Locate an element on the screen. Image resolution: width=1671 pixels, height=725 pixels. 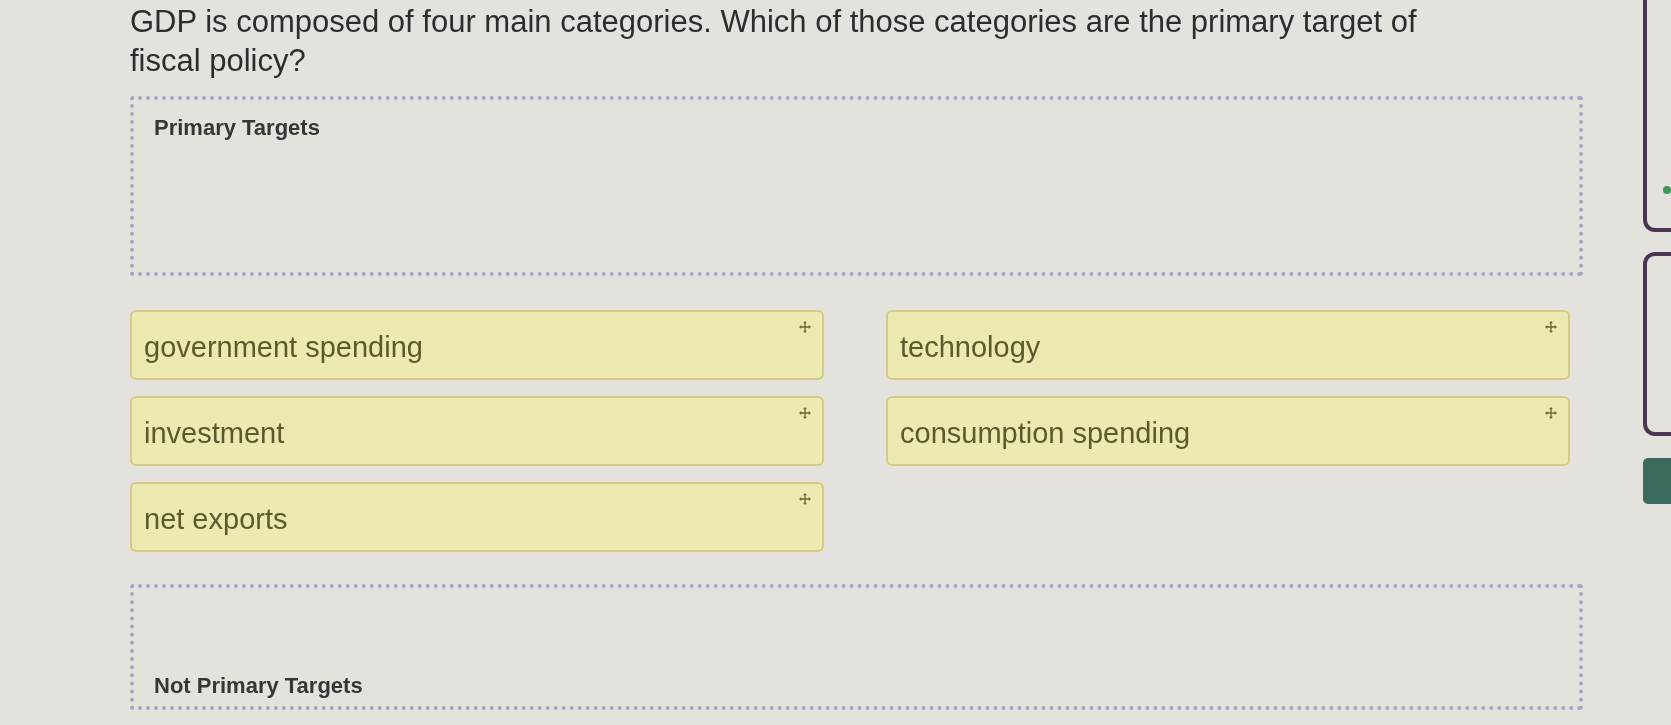
zone-label: Not Primary Targets is located at coordinates (258, 686).